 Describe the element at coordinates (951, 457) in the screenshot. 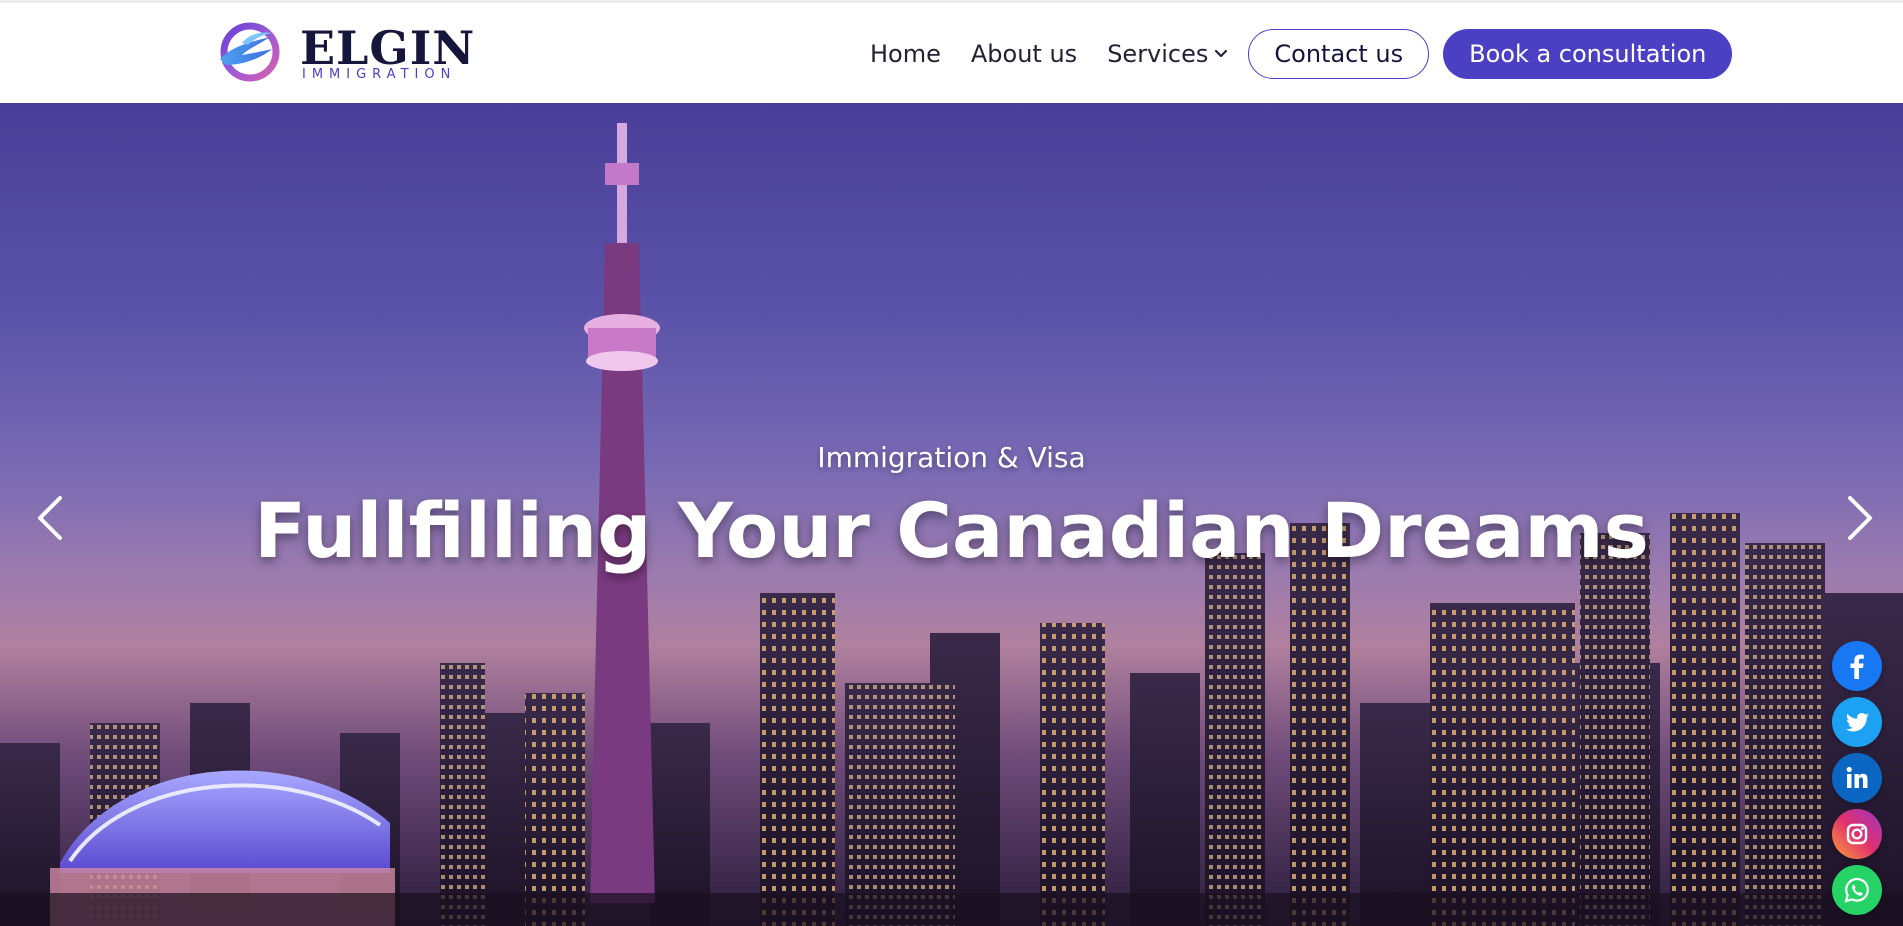

I see `hero-subtitle: Immigration & Visa` at that location.